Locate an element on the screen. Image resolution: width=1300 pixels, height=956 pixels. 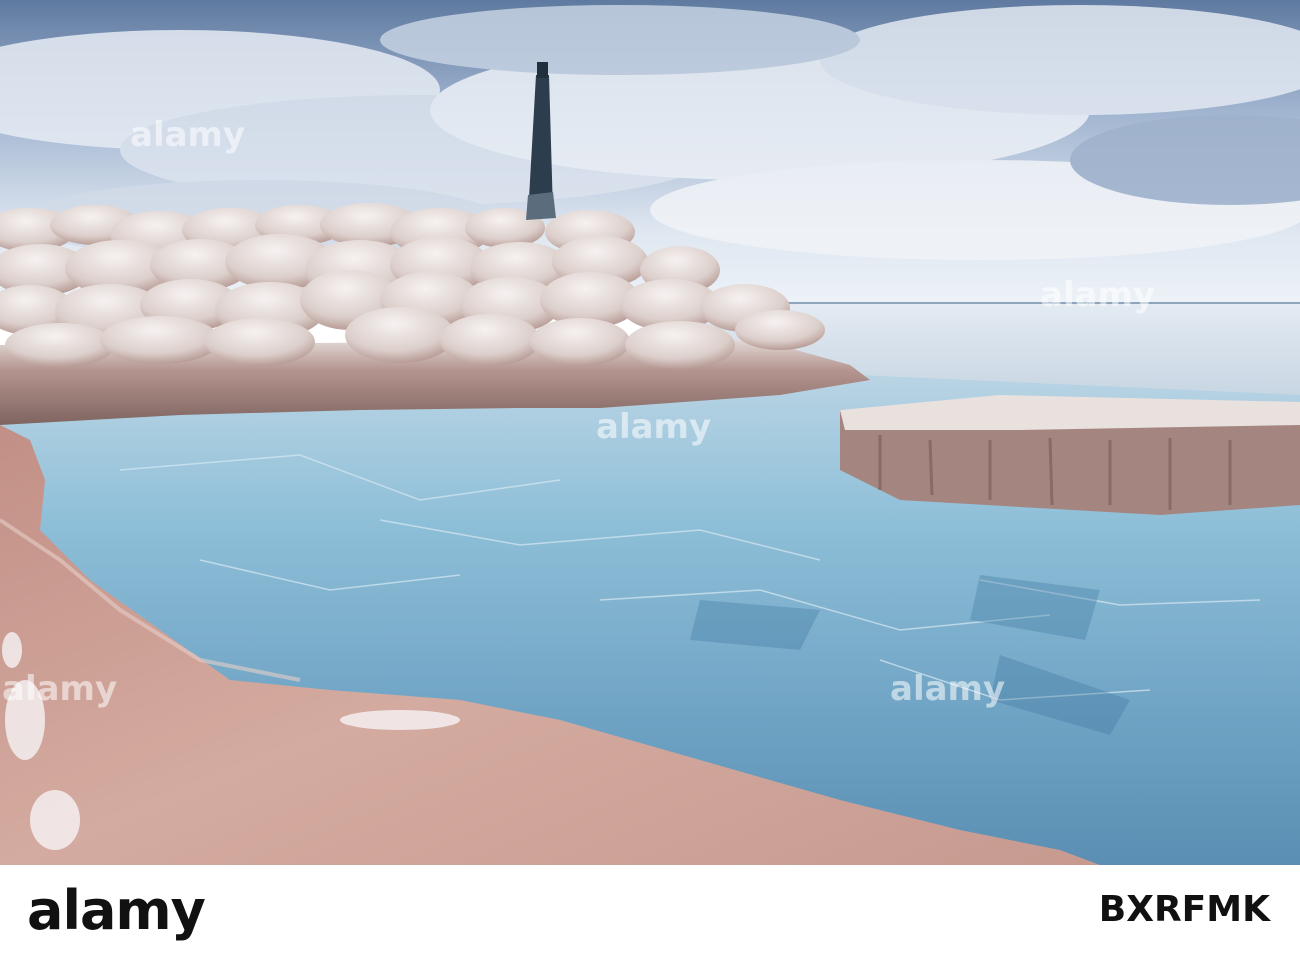
image-id: BXRFMK is located at coordinates (1184, 909).